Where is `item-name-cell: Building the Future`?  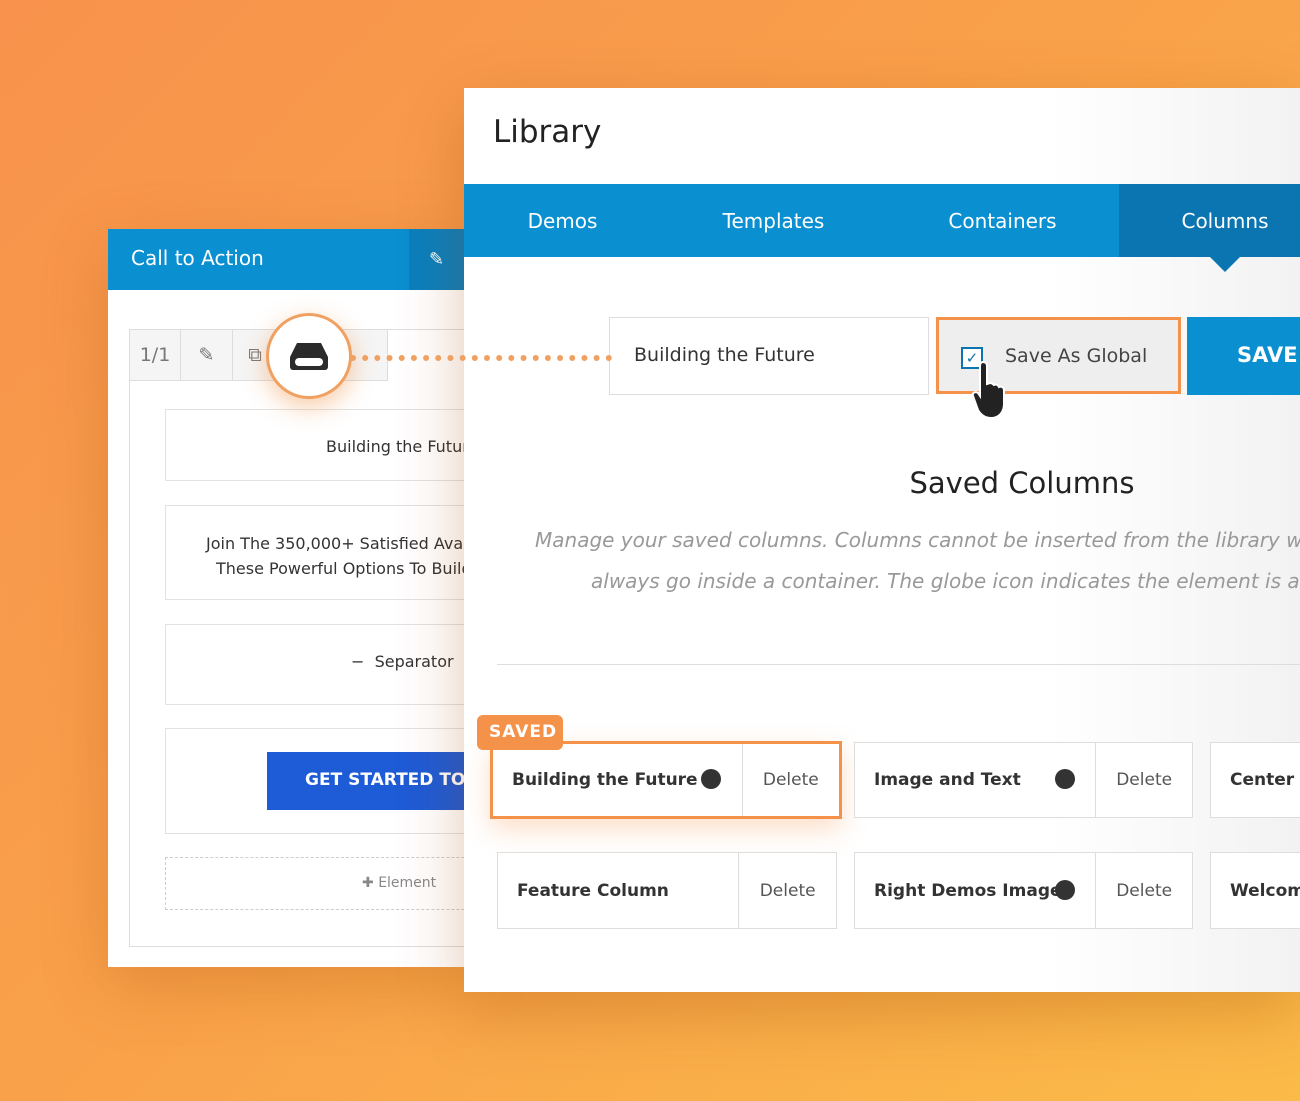 item-name-cell: Building the Future is located at coordinates (617, 780).